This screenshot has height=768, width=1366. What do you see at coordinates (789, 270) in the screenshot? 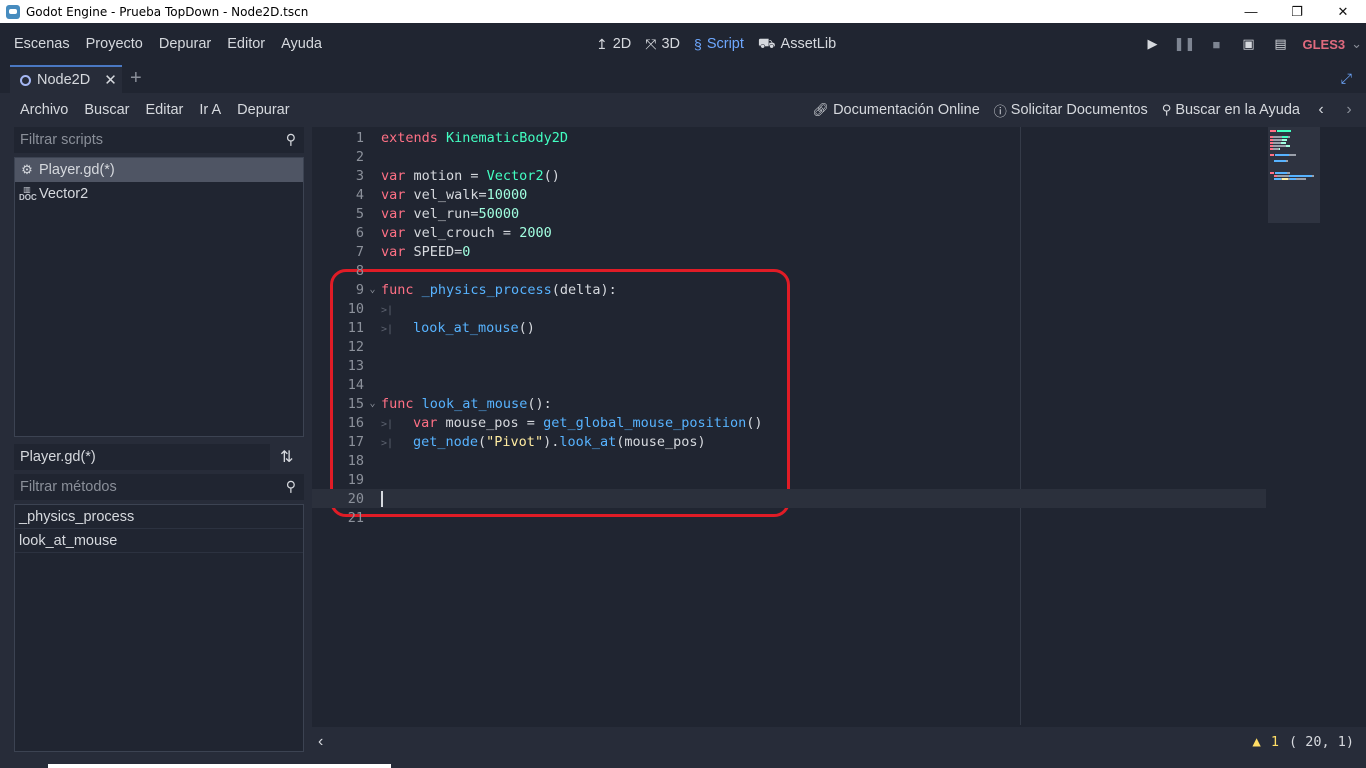
I see `code-line: 8` at bounding box center [789, 270].